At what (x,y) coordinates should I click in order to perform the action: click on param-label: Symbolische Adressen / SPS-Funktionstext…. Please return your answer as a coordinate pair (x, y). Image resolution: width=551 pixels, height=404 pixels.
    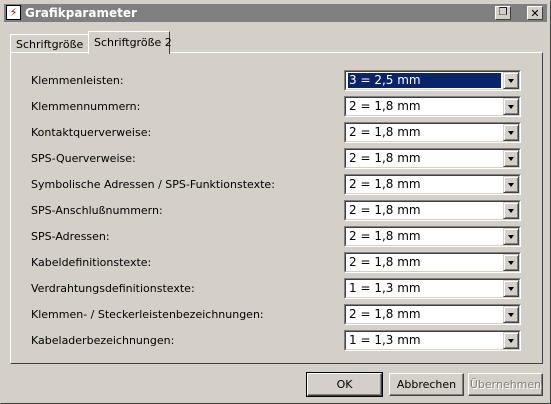
    Looking at the image, I should click on (153, 184).